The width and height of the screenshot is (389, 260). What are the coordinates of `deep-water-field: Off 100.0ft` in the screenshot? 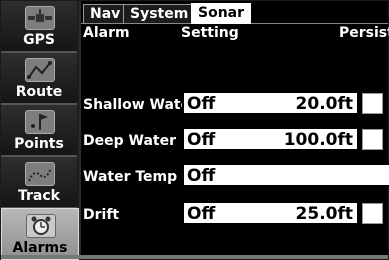 It's located at (270, 139).